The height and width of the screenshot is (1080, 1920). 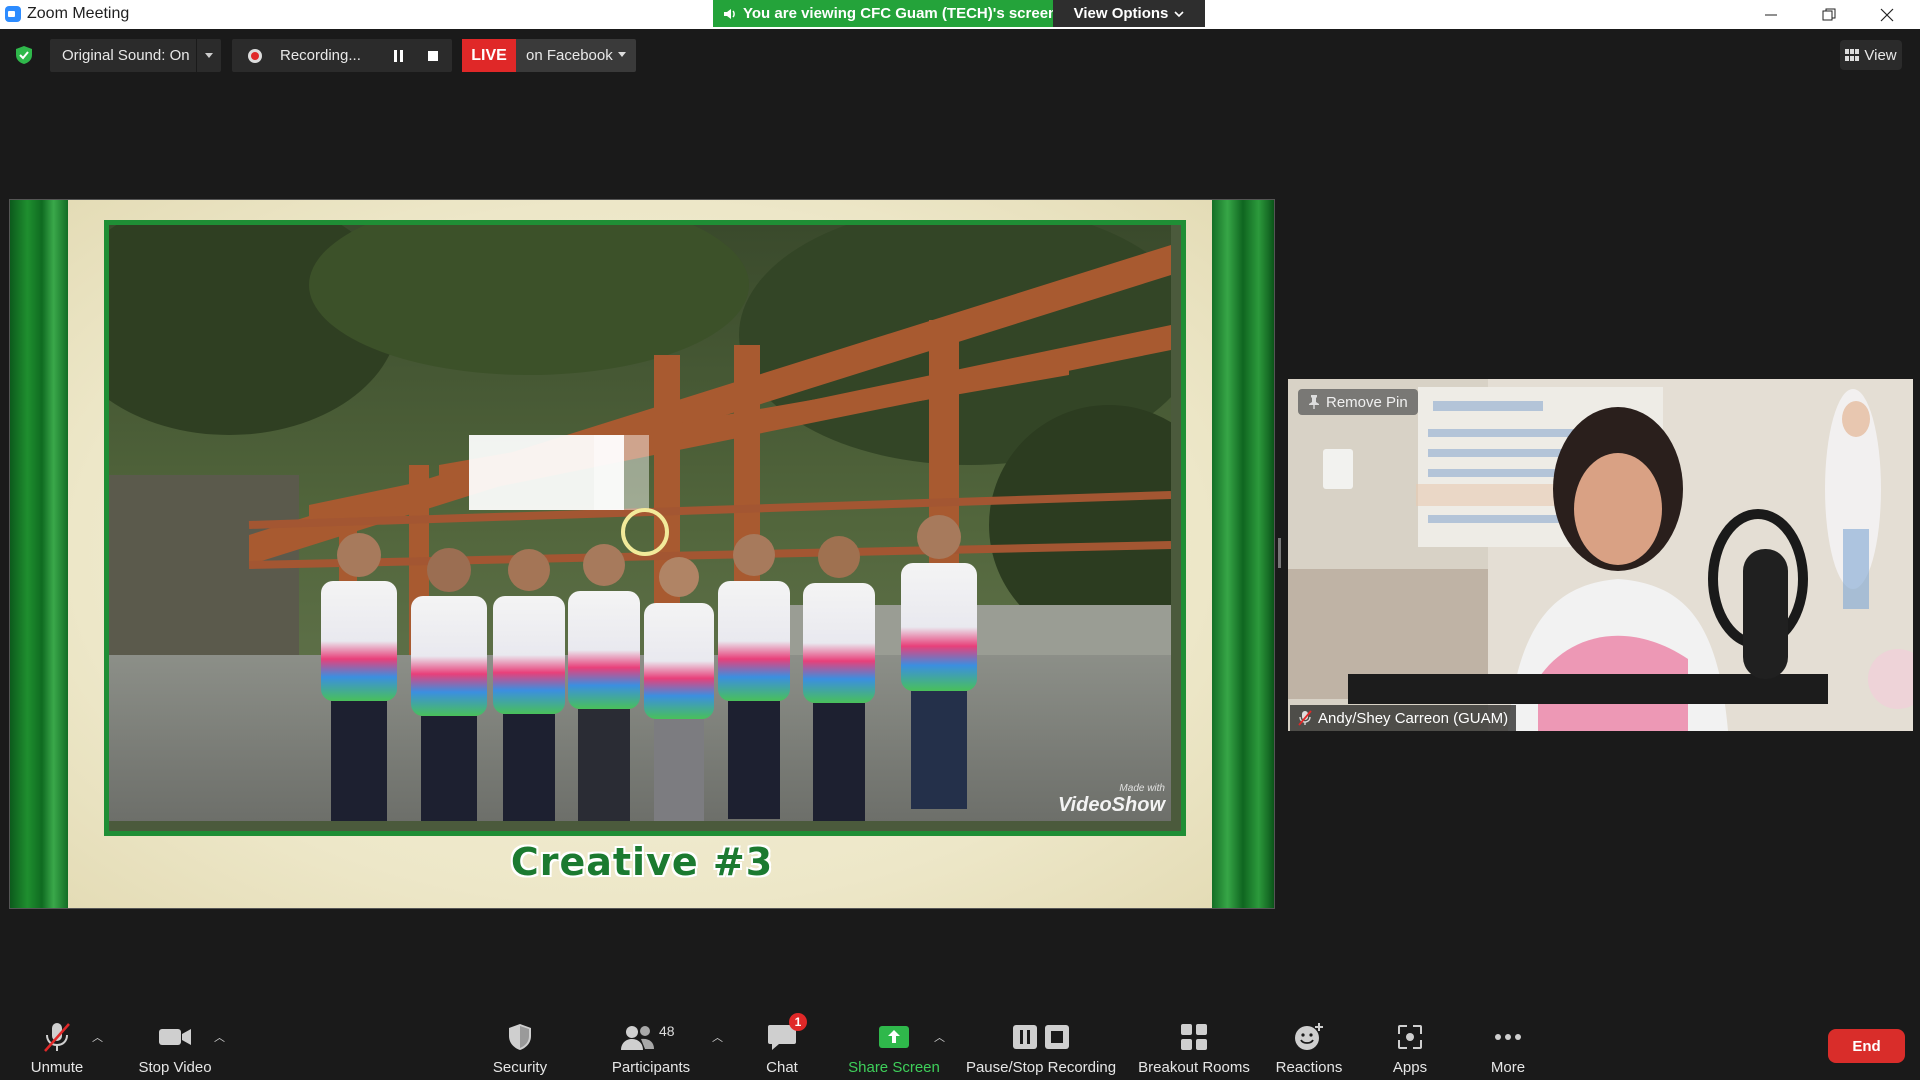 What do you see at coordinates (399, 56) in the screenshot?
I see `pause-recording-icon` at bounding box center [399, 56].